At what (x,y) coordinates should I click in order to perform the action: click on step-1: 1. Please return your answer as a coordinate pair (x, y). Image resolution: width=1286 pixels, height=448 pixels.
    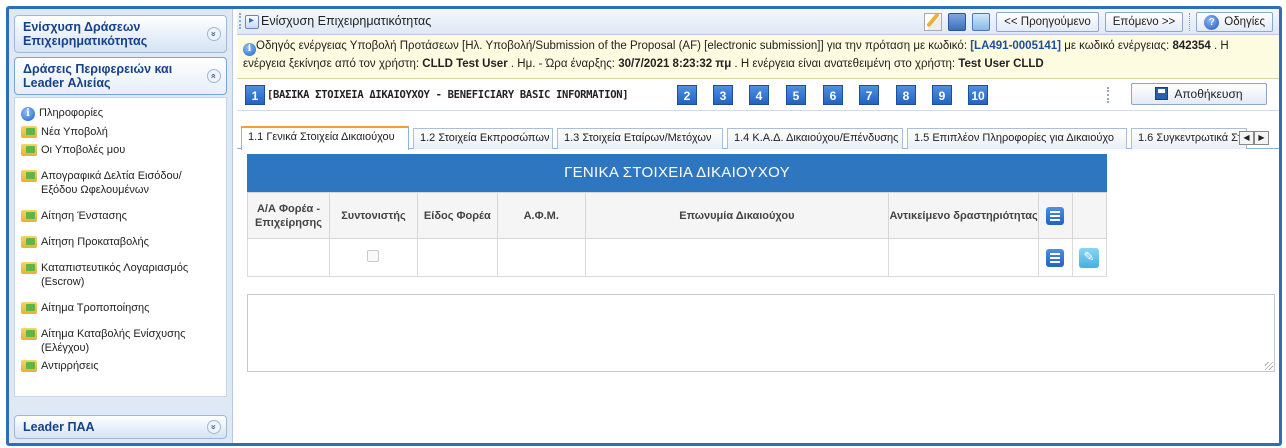
    Looking at the image, I should click on (255, 95).